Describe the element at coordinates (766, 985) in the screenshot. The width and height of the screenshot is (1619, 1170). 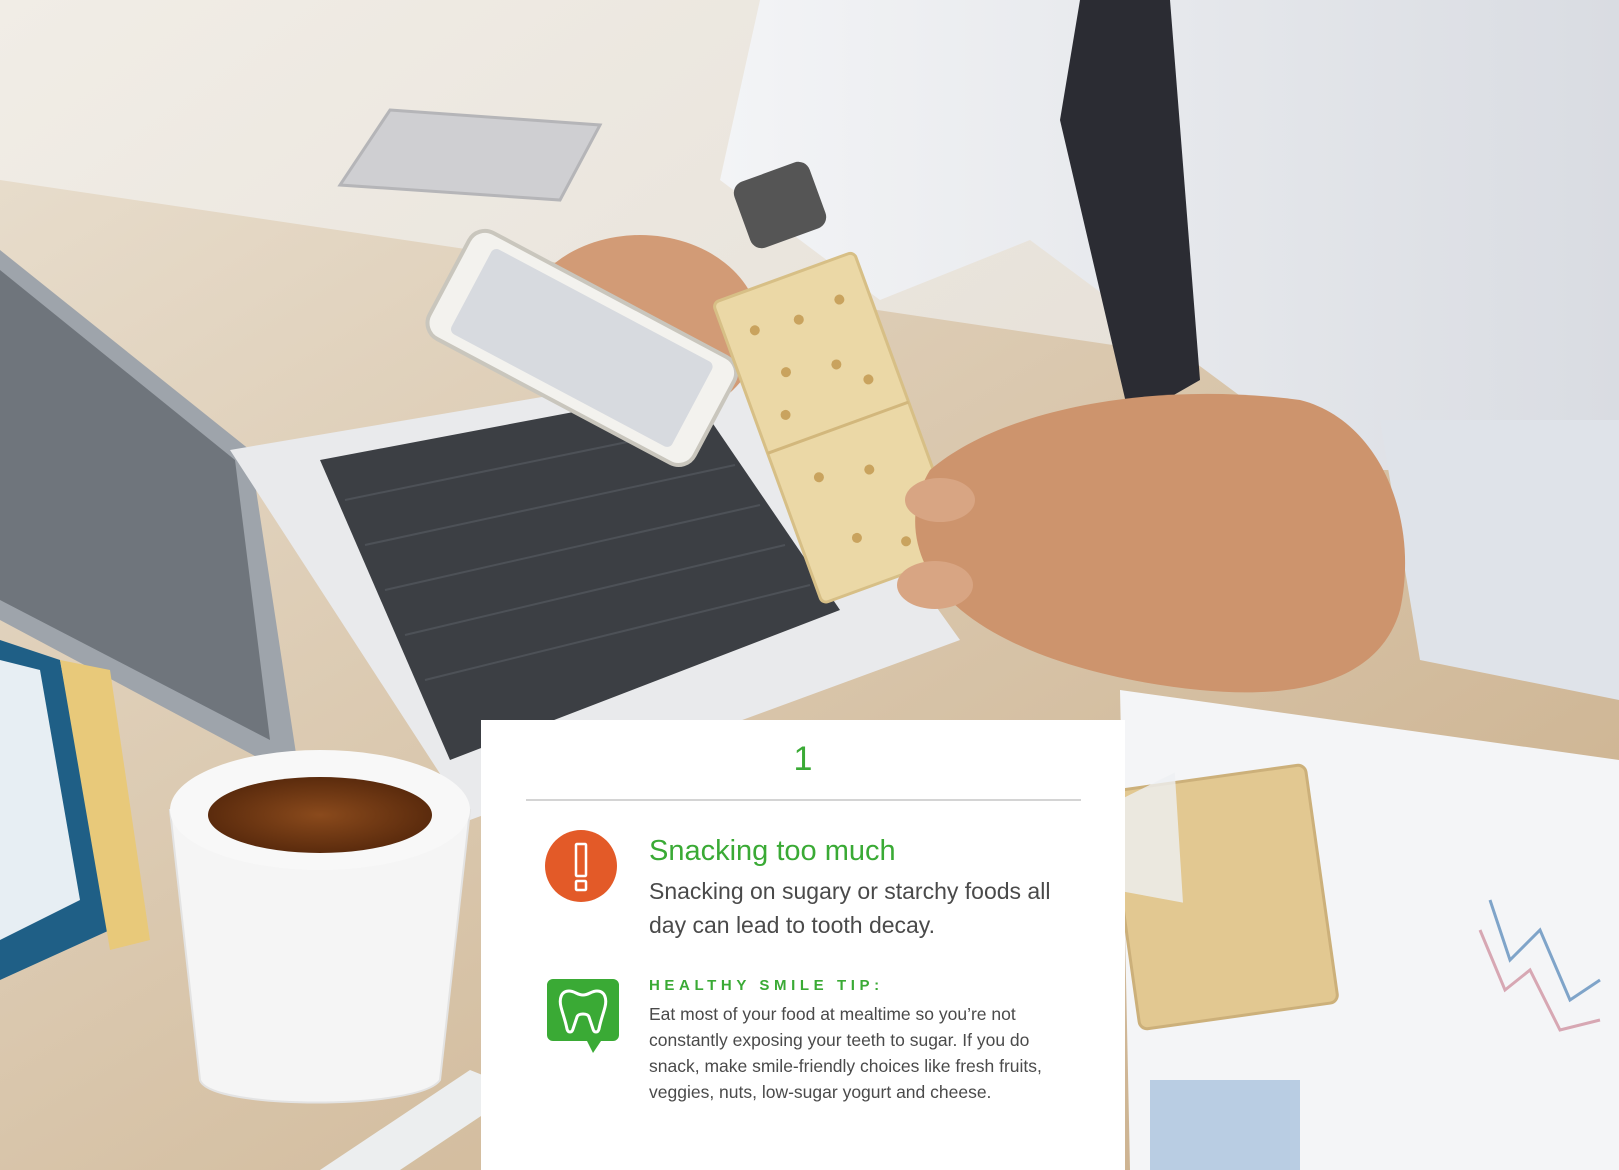
I see `tip-label: HEALTHY SMILE TIP:` at that location.